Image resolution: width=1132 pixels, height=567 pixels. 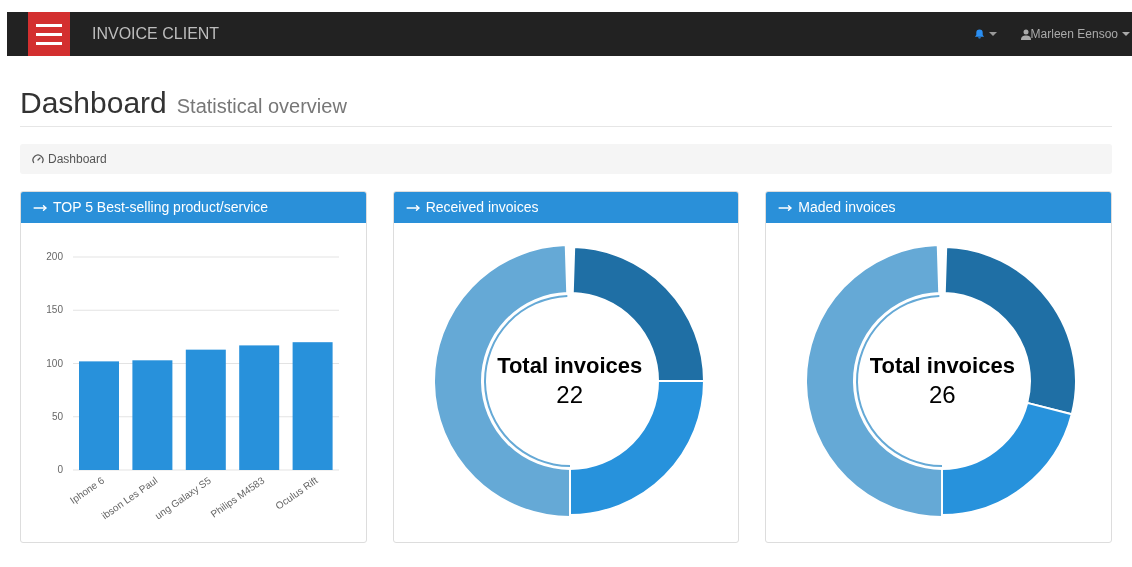 What do you see at coordinates (482, 207) in the screenshot?
I see `panel-title: Received invoices` at bounding box center [482, 207].